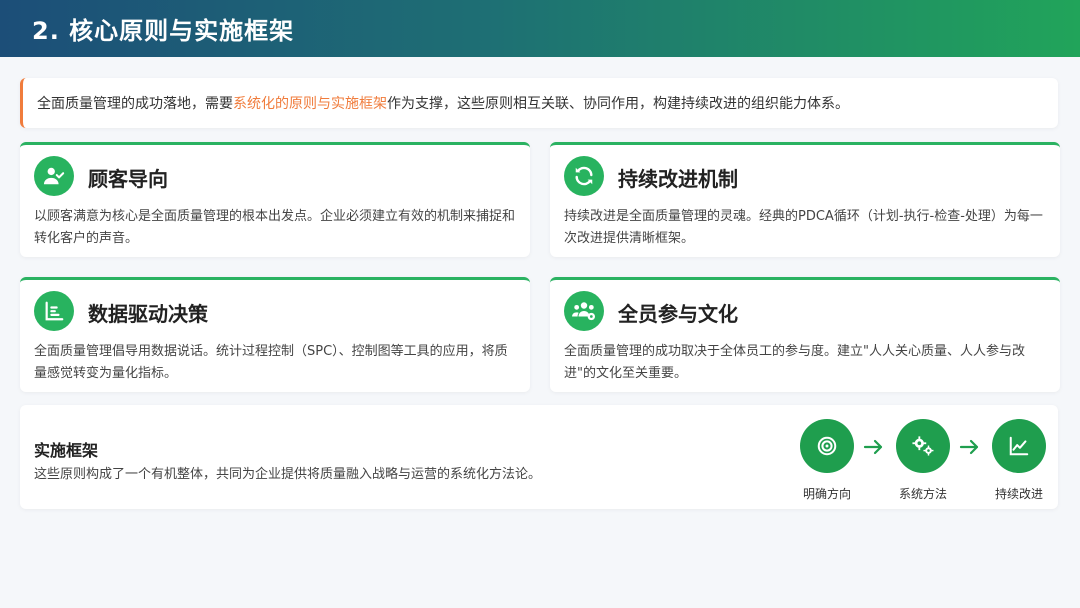 Image resolution: width=1080 pixels, height=608 pixels. Describe the element at coordinates (678, 179) in the screenshot. I see `card-title: 持续改进机制` at that location.